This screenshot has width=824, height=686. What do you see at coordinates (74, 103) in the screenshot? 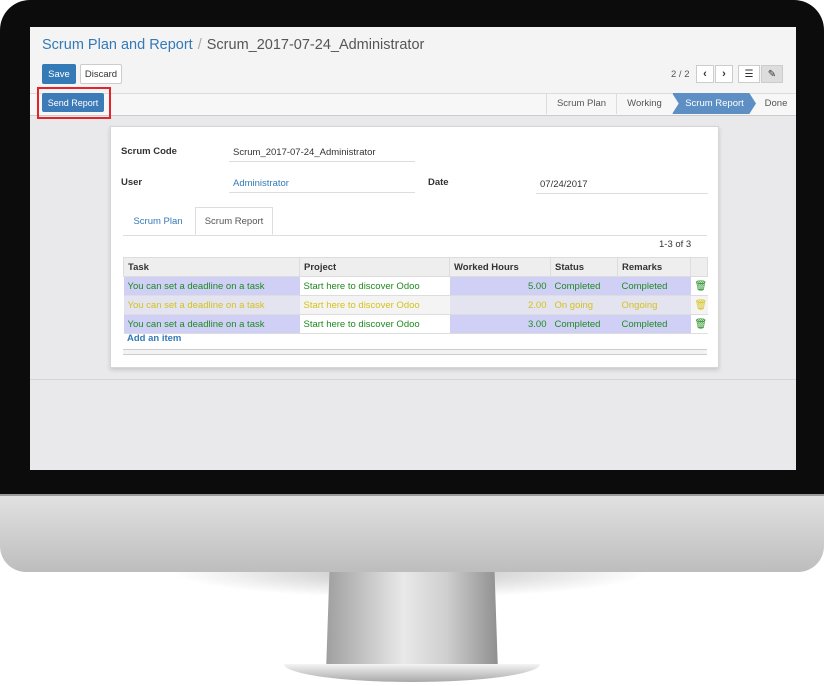
I see `highlight-annotation` at bounding box center [74, 103].